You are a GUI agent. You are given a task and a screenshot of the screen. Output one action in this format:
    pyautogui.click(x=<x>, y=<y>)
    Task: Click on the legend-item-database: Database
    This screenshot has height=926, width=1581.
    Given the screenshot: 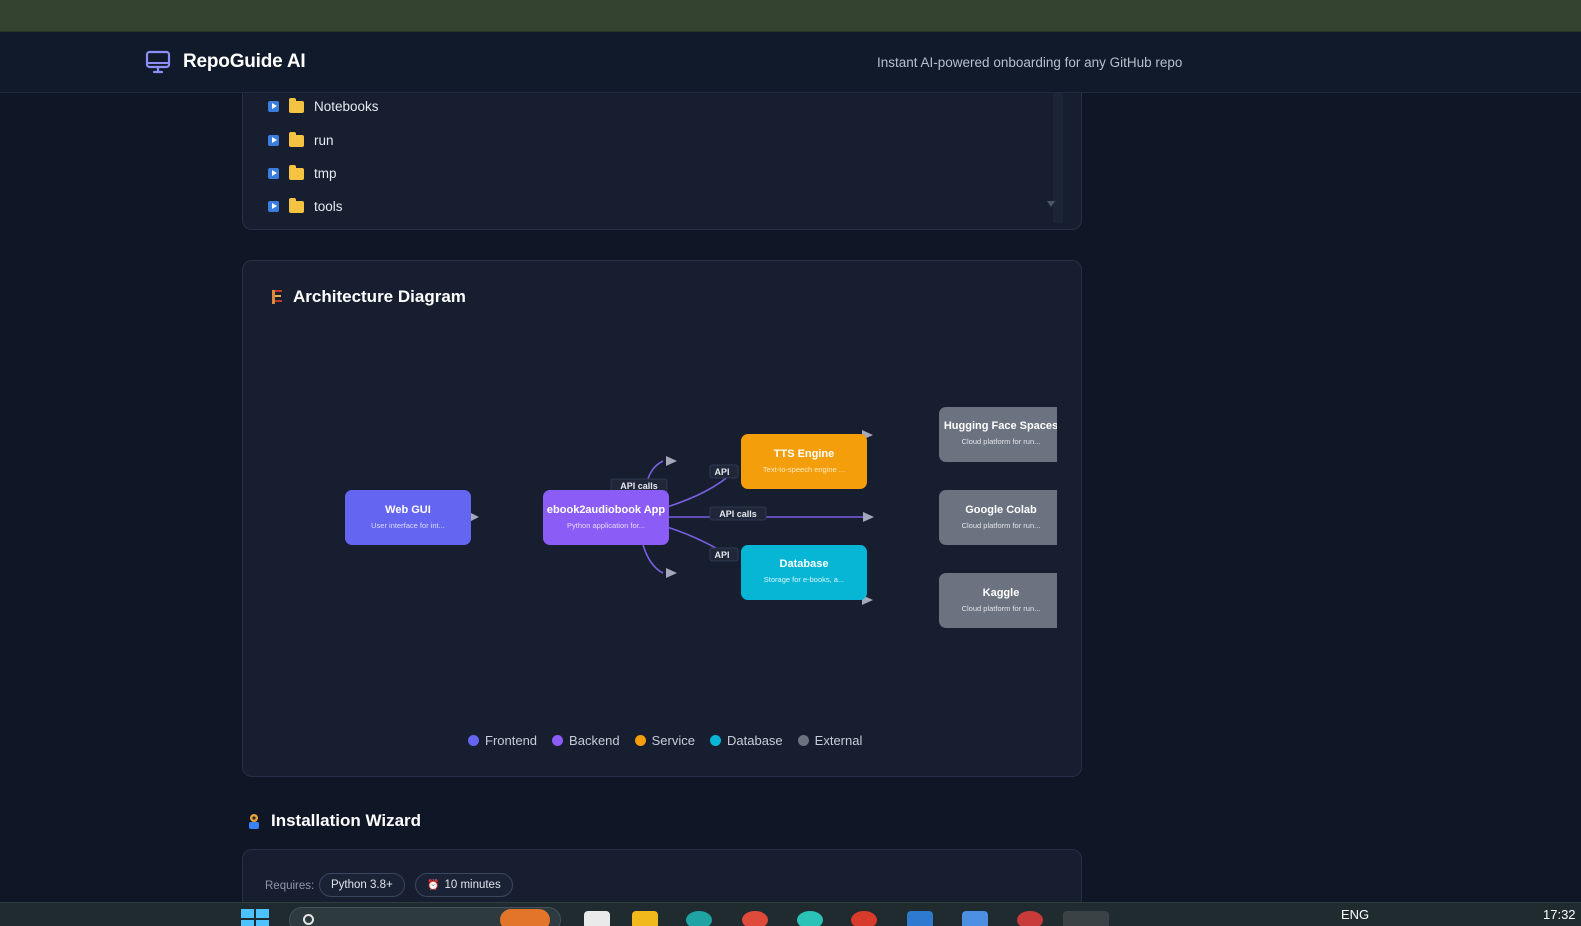 What is the action you would take?
    pyautogui.click(x=746, y=740)
    